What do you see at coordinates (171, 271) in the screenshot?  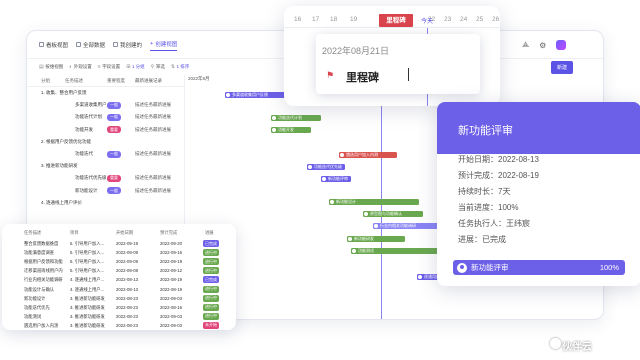 I see `list-cell: 2022-09-12` at bounding box center [171, 271].